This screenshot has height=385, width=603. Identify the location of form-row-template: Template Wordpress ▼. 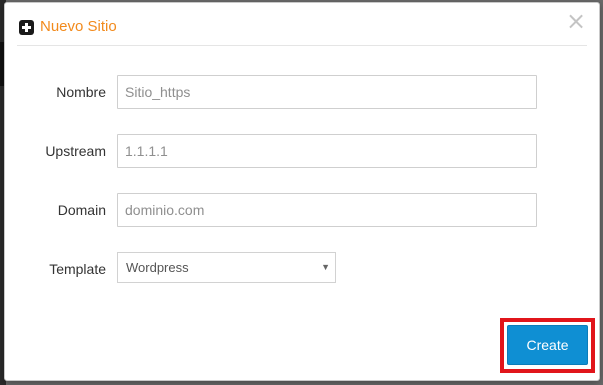
(302, 269).